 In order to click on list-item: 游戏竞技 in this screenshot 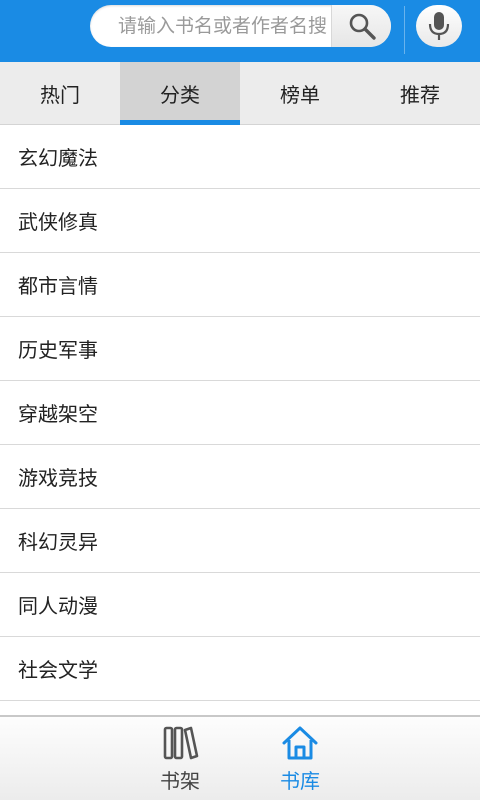, I will do `click(240, 477)`.